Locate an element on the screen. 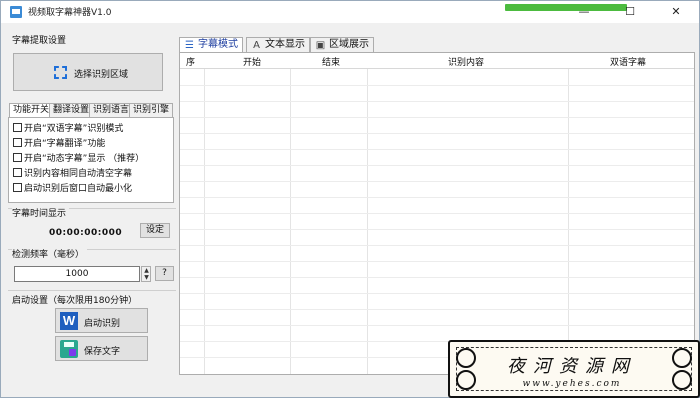 The width and height of the screenshot is (700, 398). frequency-title: 检测频率（毫秒） is located at coordinates (50, 253).